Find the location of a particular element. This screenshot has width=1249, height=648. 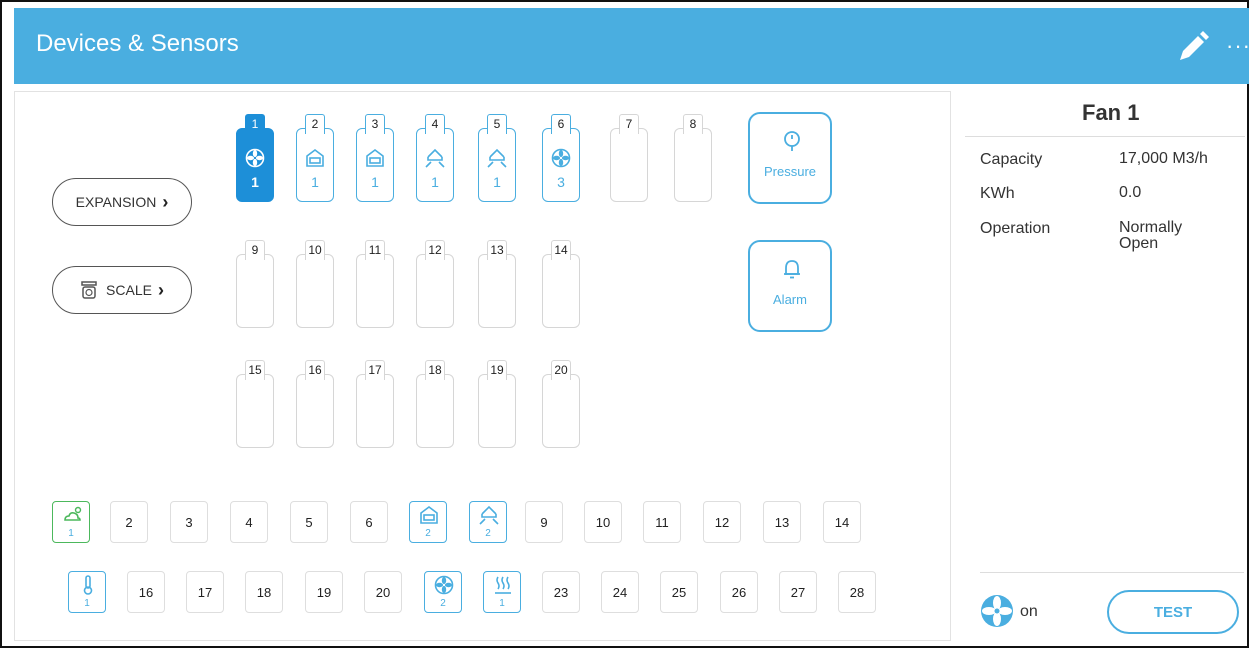

device-slot: 51 is located at coordinates (497, 158).